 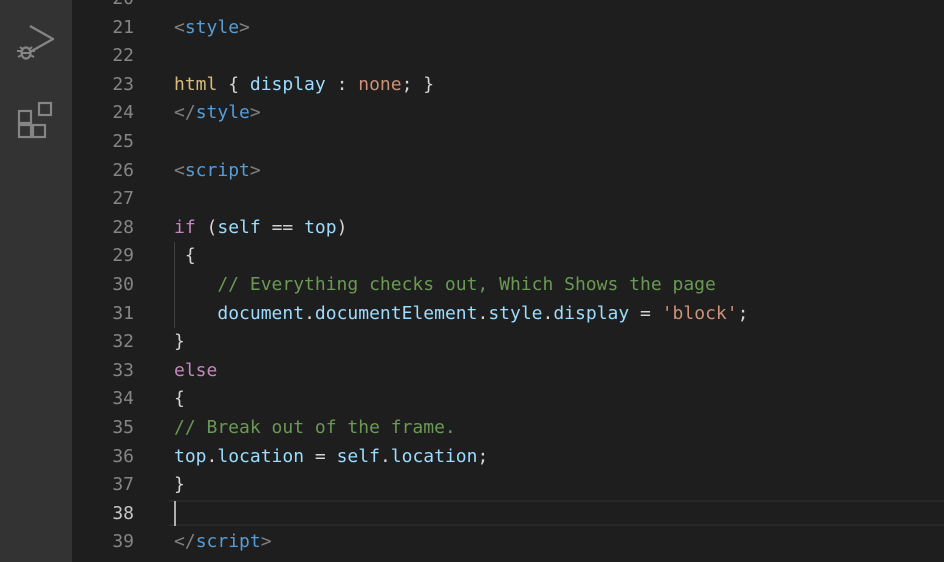 I want to click on code-token: html, so click(x=196, y=84).